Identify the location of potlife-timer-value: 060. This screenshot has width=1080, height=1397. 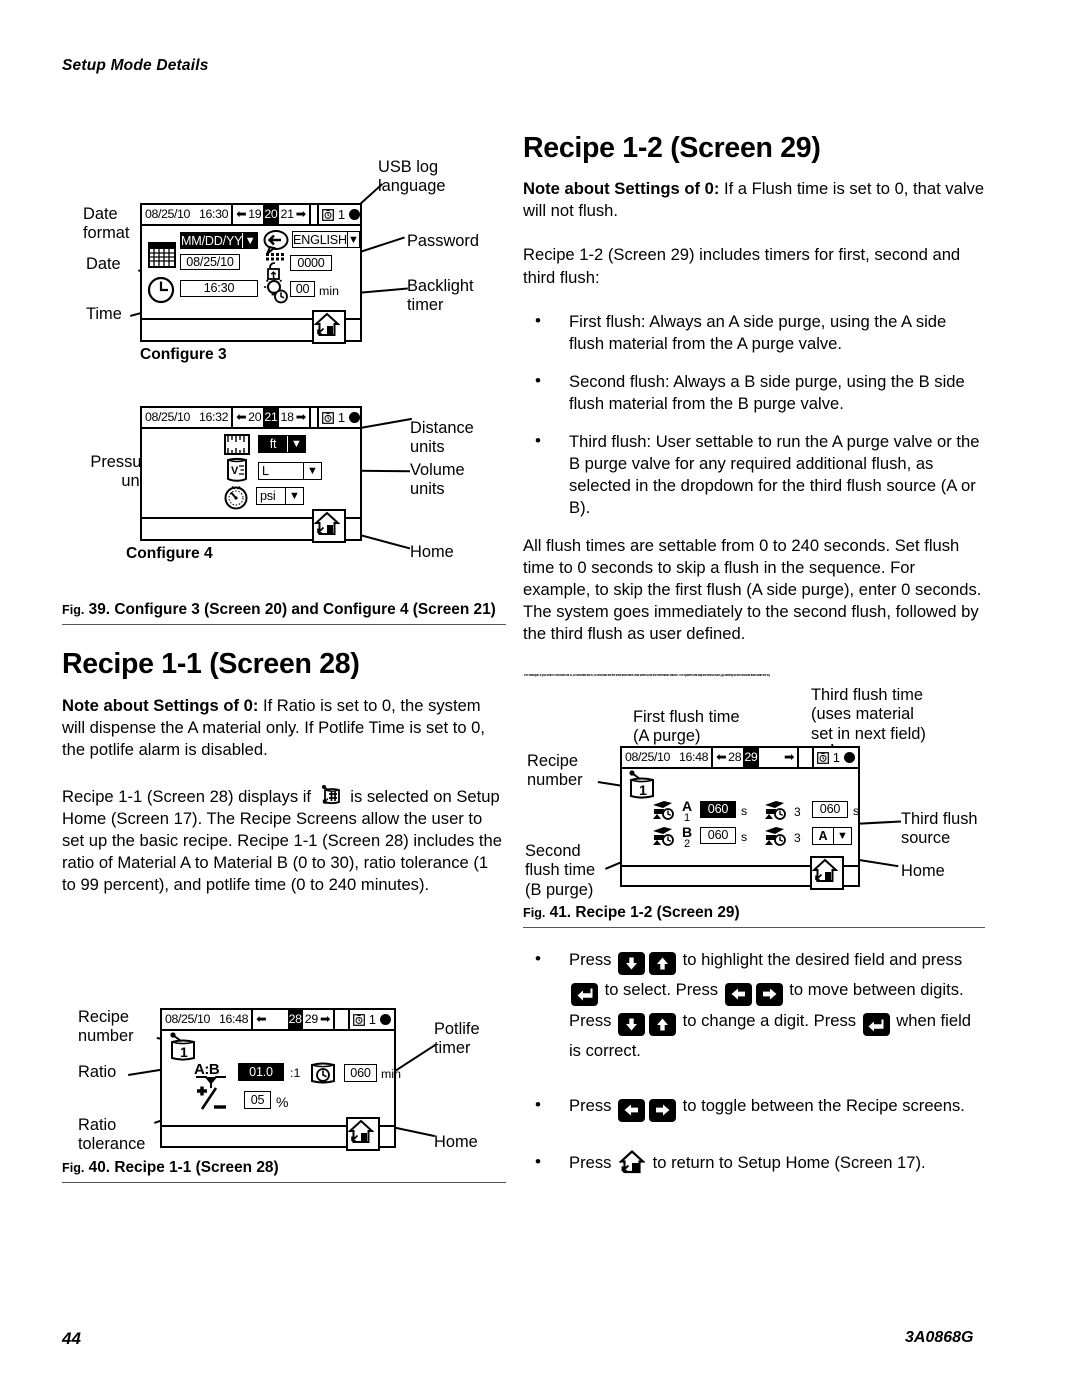
(360, 1072).